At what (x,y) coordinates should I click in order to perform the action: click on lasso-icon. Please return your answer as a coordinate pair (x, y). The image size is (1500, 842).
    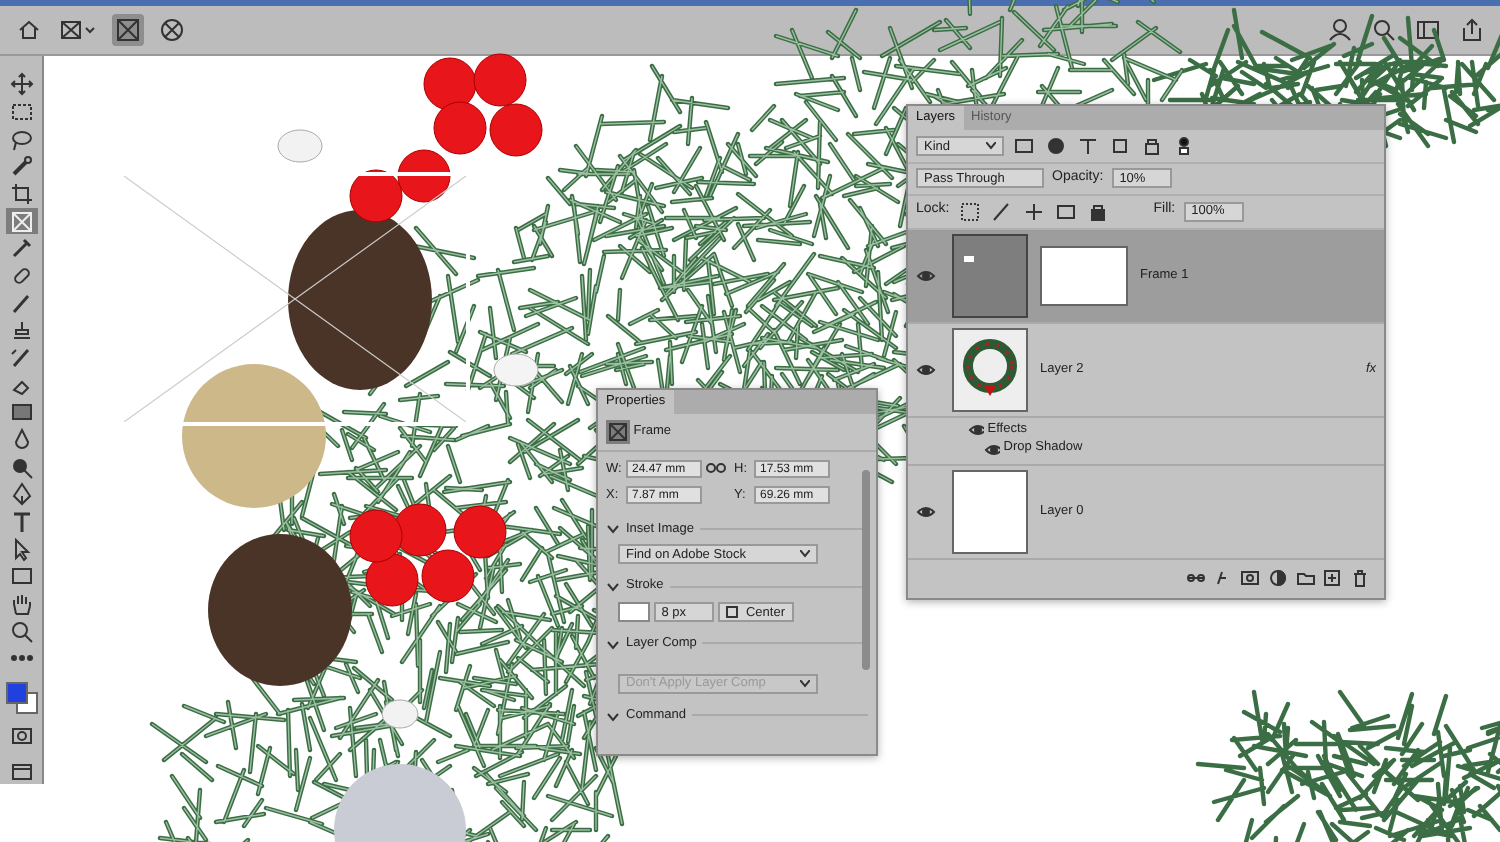
    Looking at the image, I should click on (21, 139).